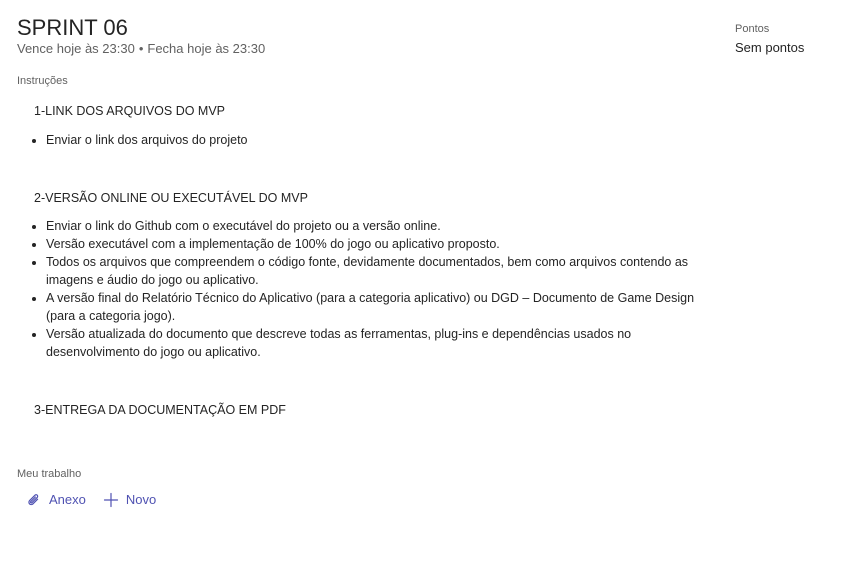  I want to click on my-work-label: Meu trabalho, so click(49, 474).